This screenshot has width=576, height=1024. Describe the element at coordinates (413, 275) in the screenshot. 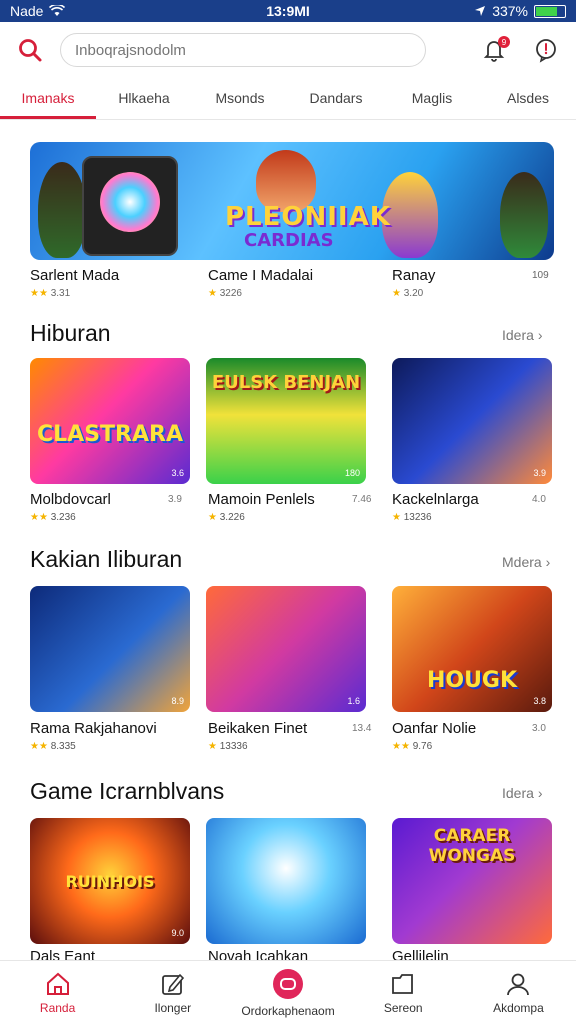

I see `banner-item-name: Ranay` at that location.